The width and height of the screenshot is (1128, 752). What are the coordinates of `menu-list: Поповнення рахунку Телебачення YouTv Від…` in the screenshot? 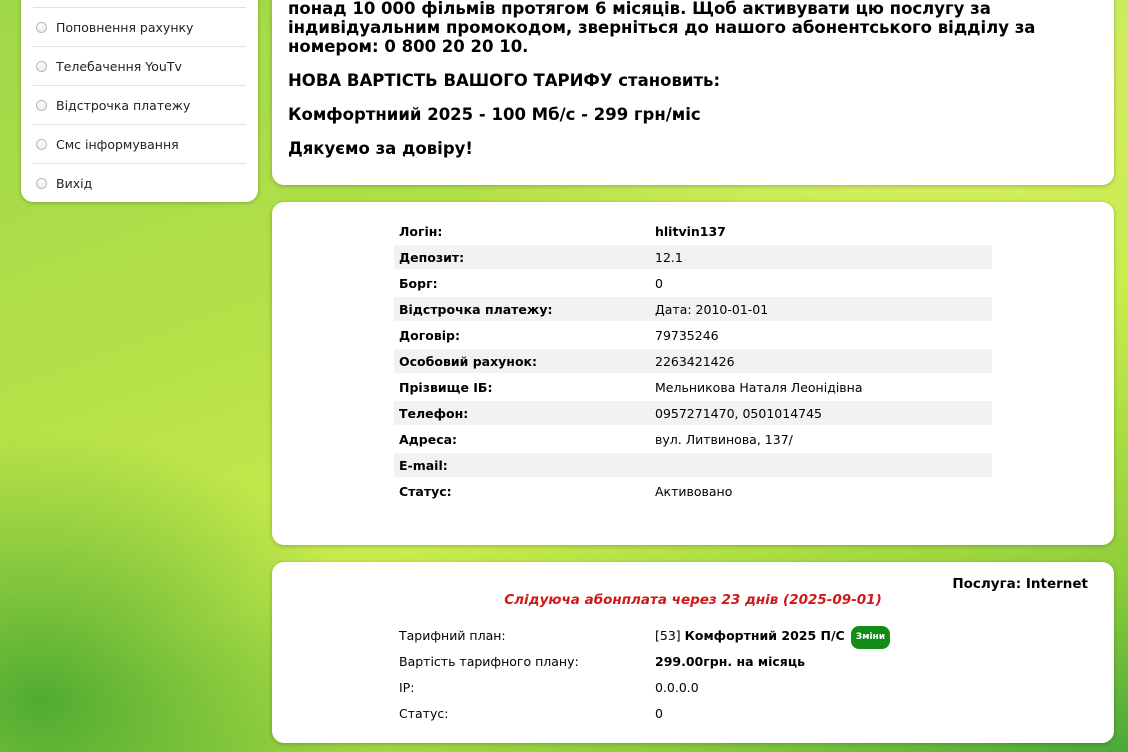 It's located at (139, 101).